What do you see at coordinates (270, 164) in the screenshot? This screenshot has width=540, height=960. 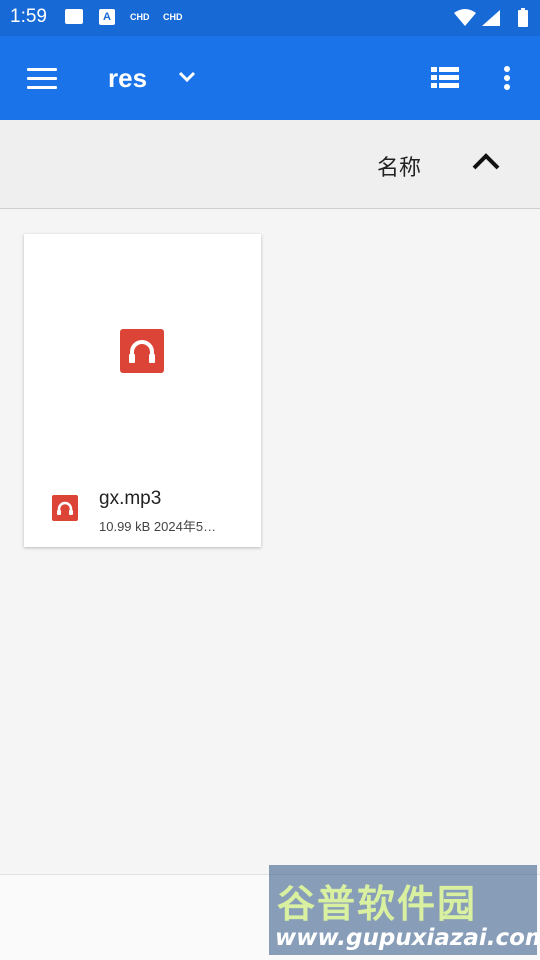 I see `sort-bar: 名称` at bounding box center [270, 164].